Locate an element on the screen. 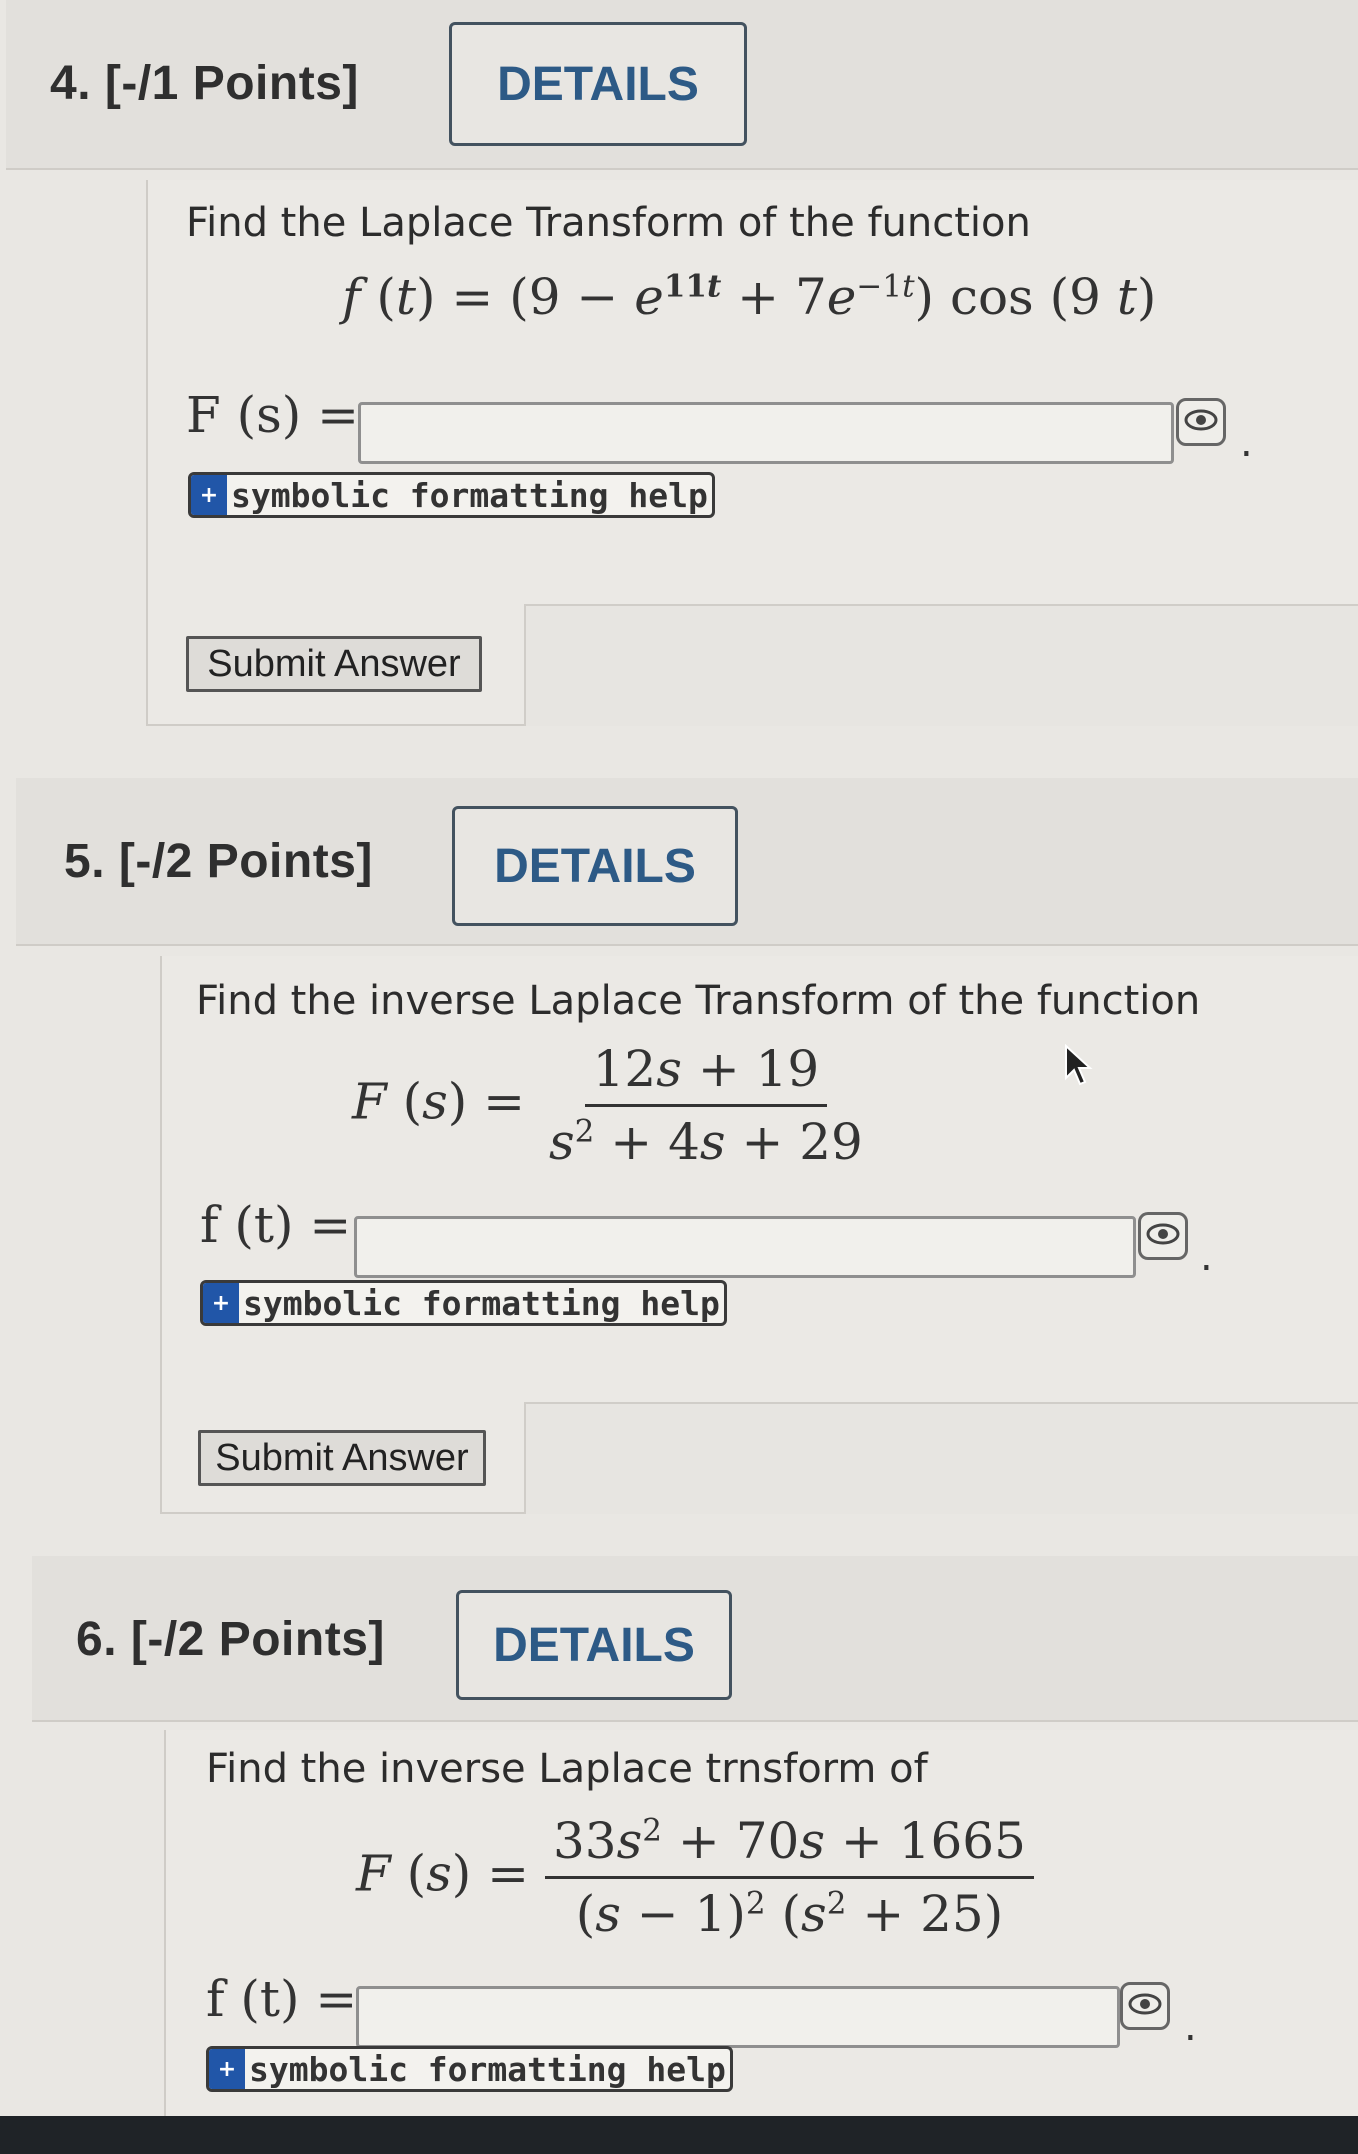 The image size is (1358, 2154). q4-details-button: DETAILS is located at coordinates (598, 84).